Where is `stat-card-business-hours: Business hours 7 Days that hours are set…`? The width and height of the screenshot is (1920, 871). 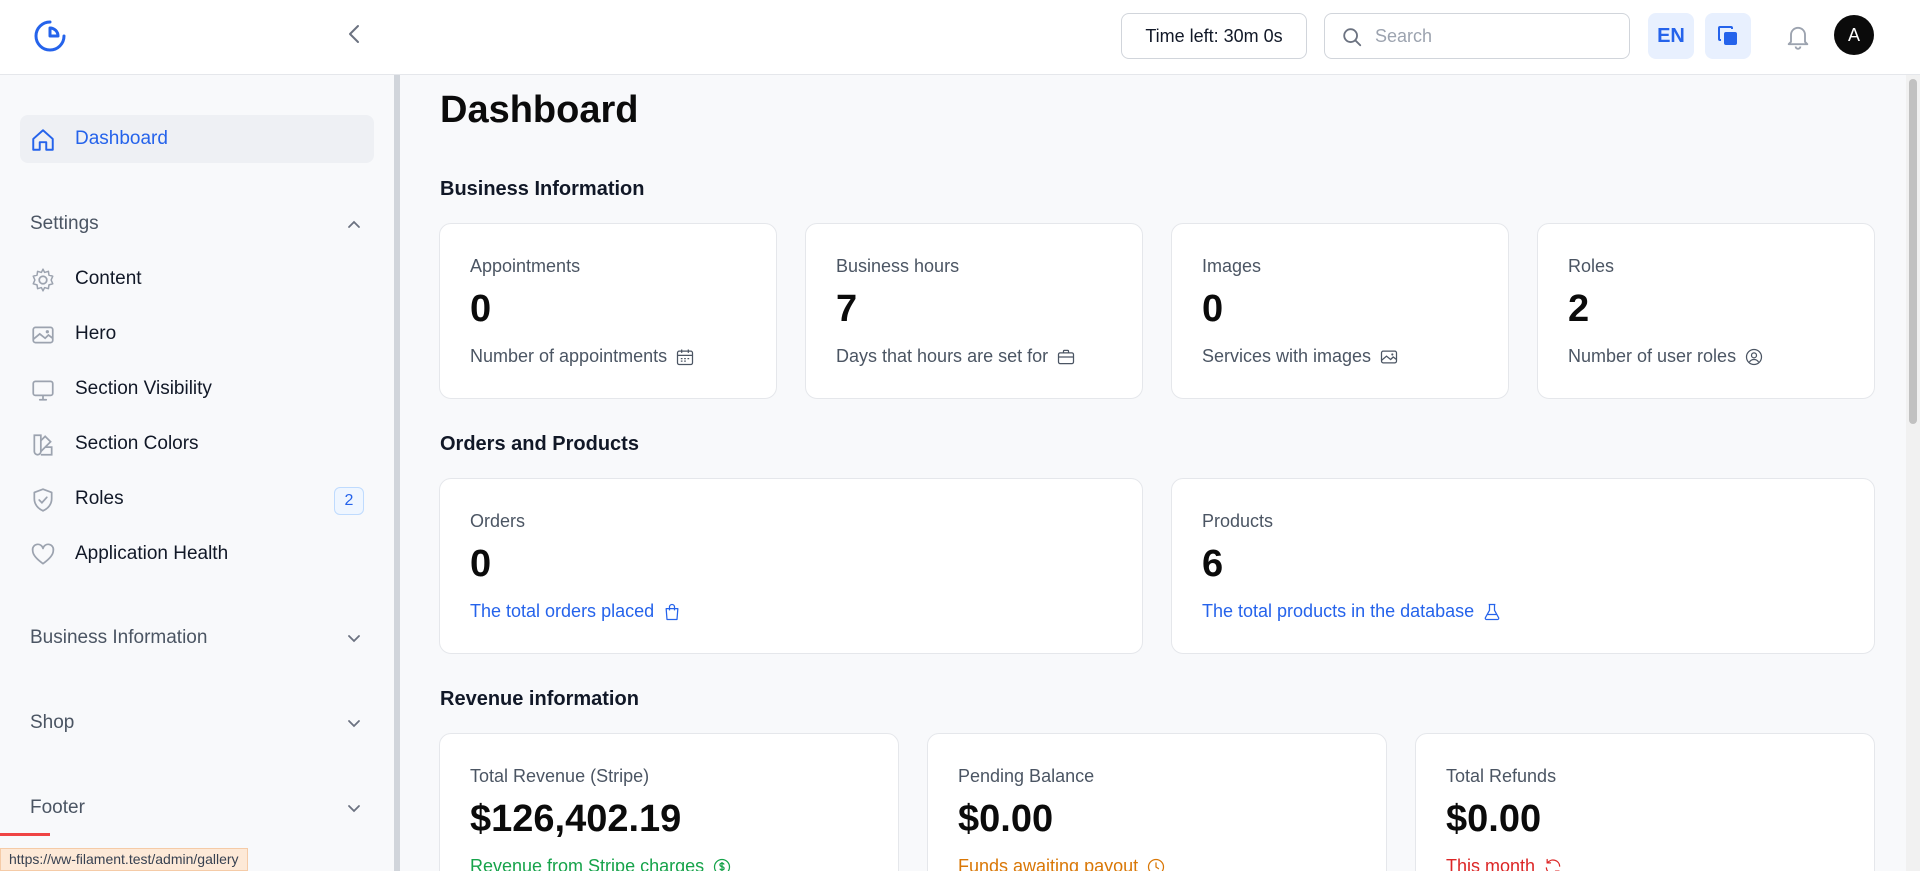 stat-card-business-hours: Business hours 7 Days that hours are set… is located at coordinates (974, 311).